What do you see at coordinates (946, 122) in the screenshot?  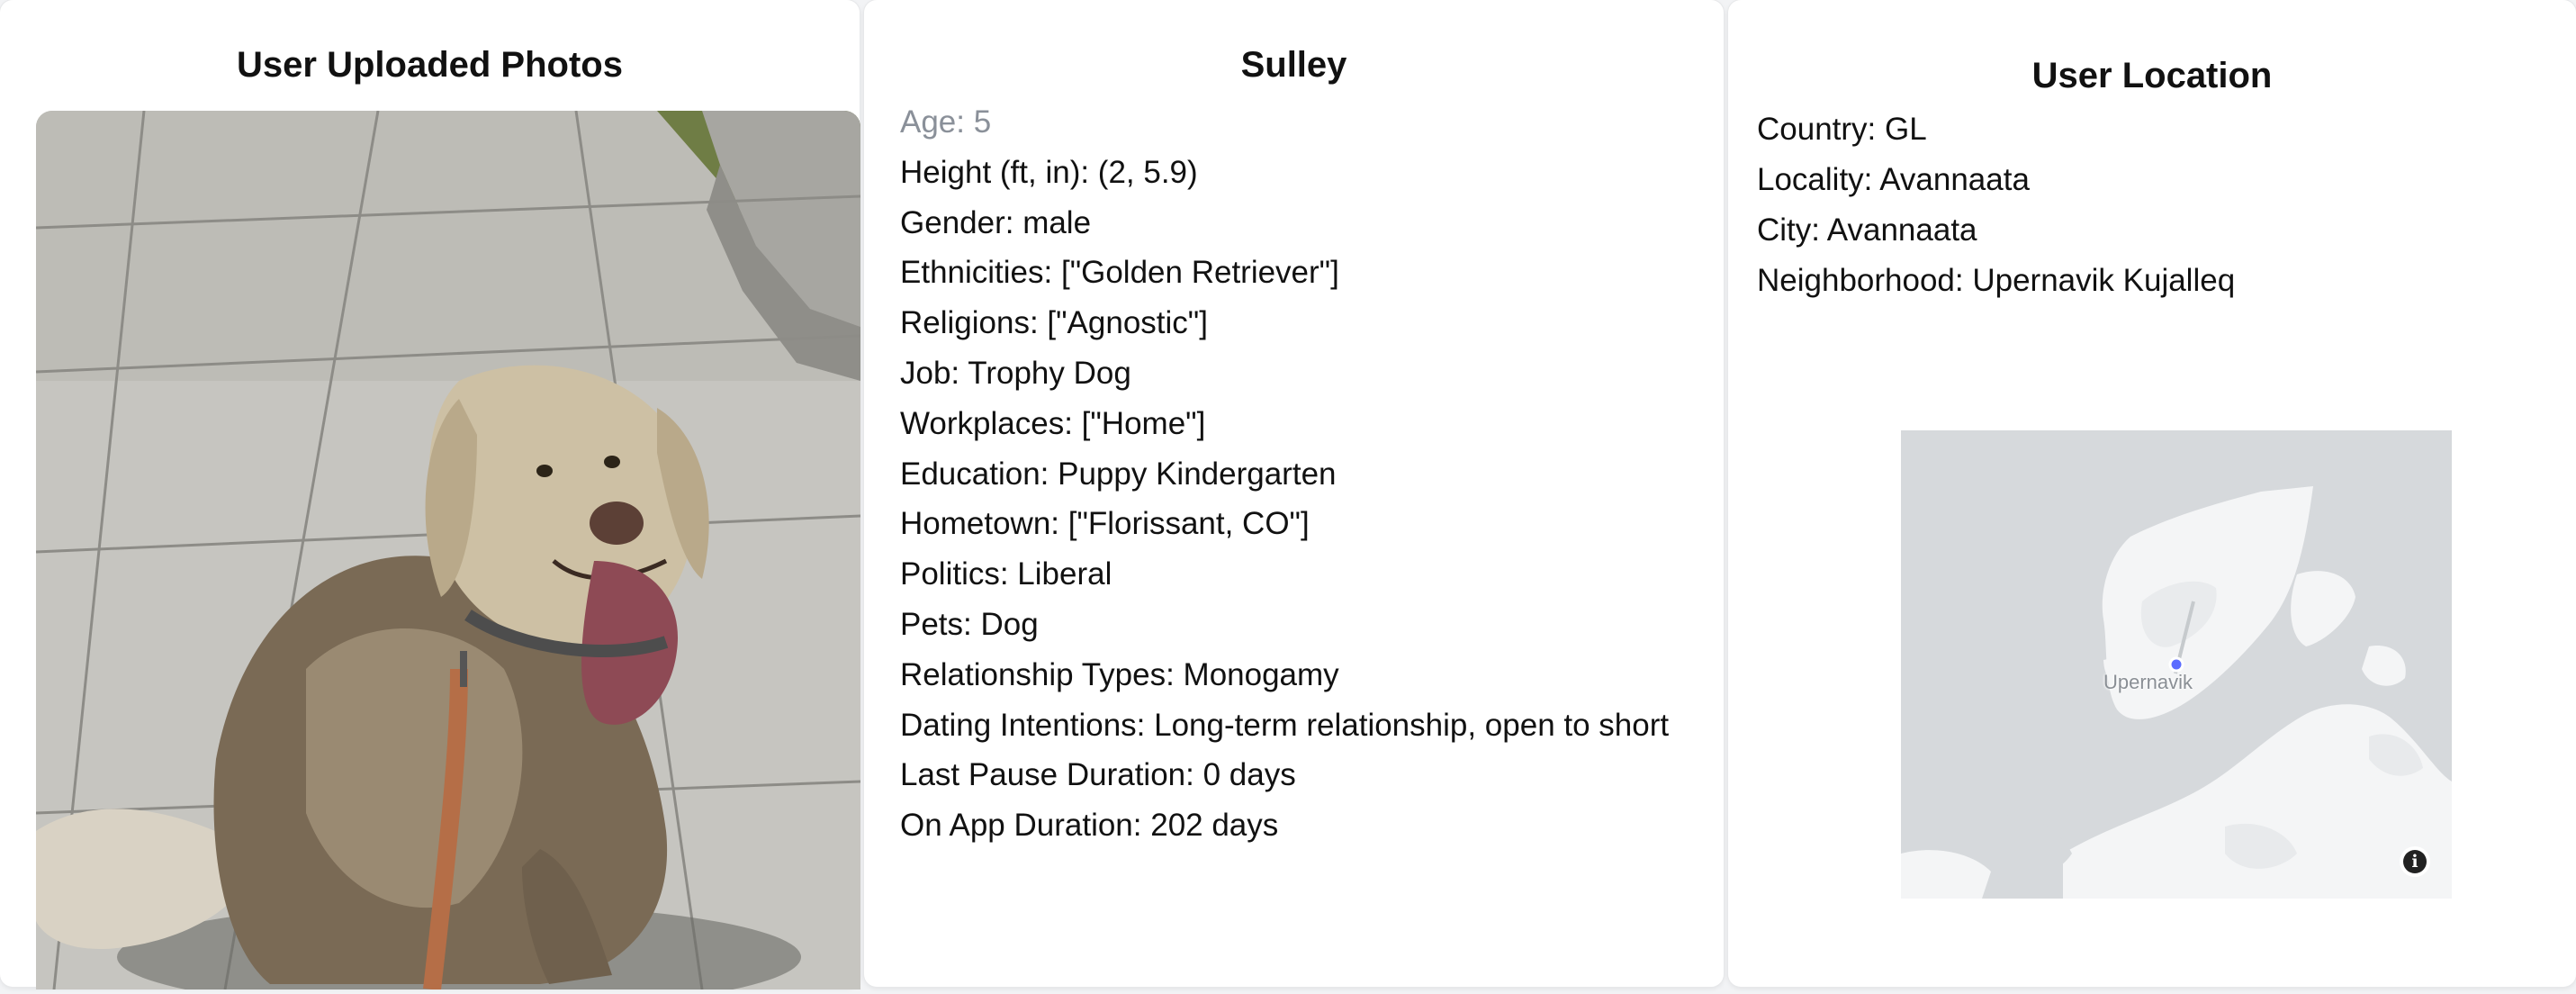 I see `profile-field-age: Age: 5` at bounding box center [946, 122].